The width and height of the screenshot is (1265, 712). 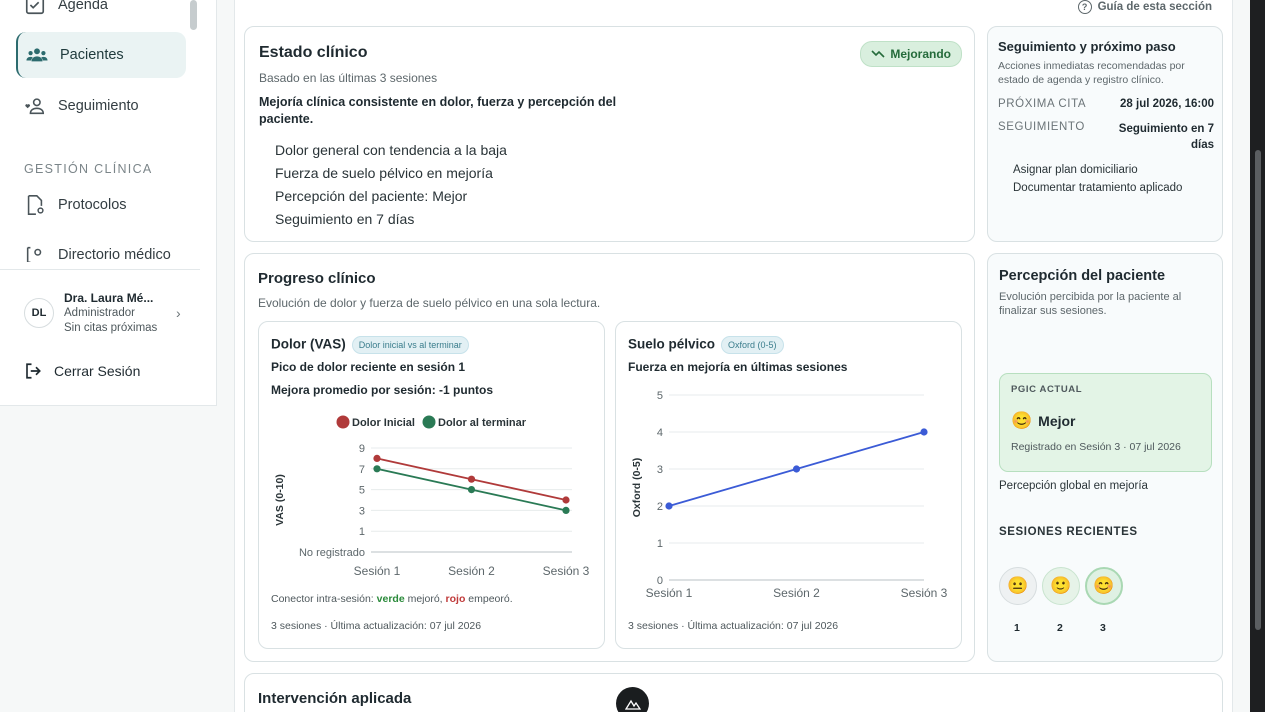 What do you see at coordinates (1082, 276) in the screenshot?
I see `card-title: Percepción del paciente` at bounding box center [1082, 276].